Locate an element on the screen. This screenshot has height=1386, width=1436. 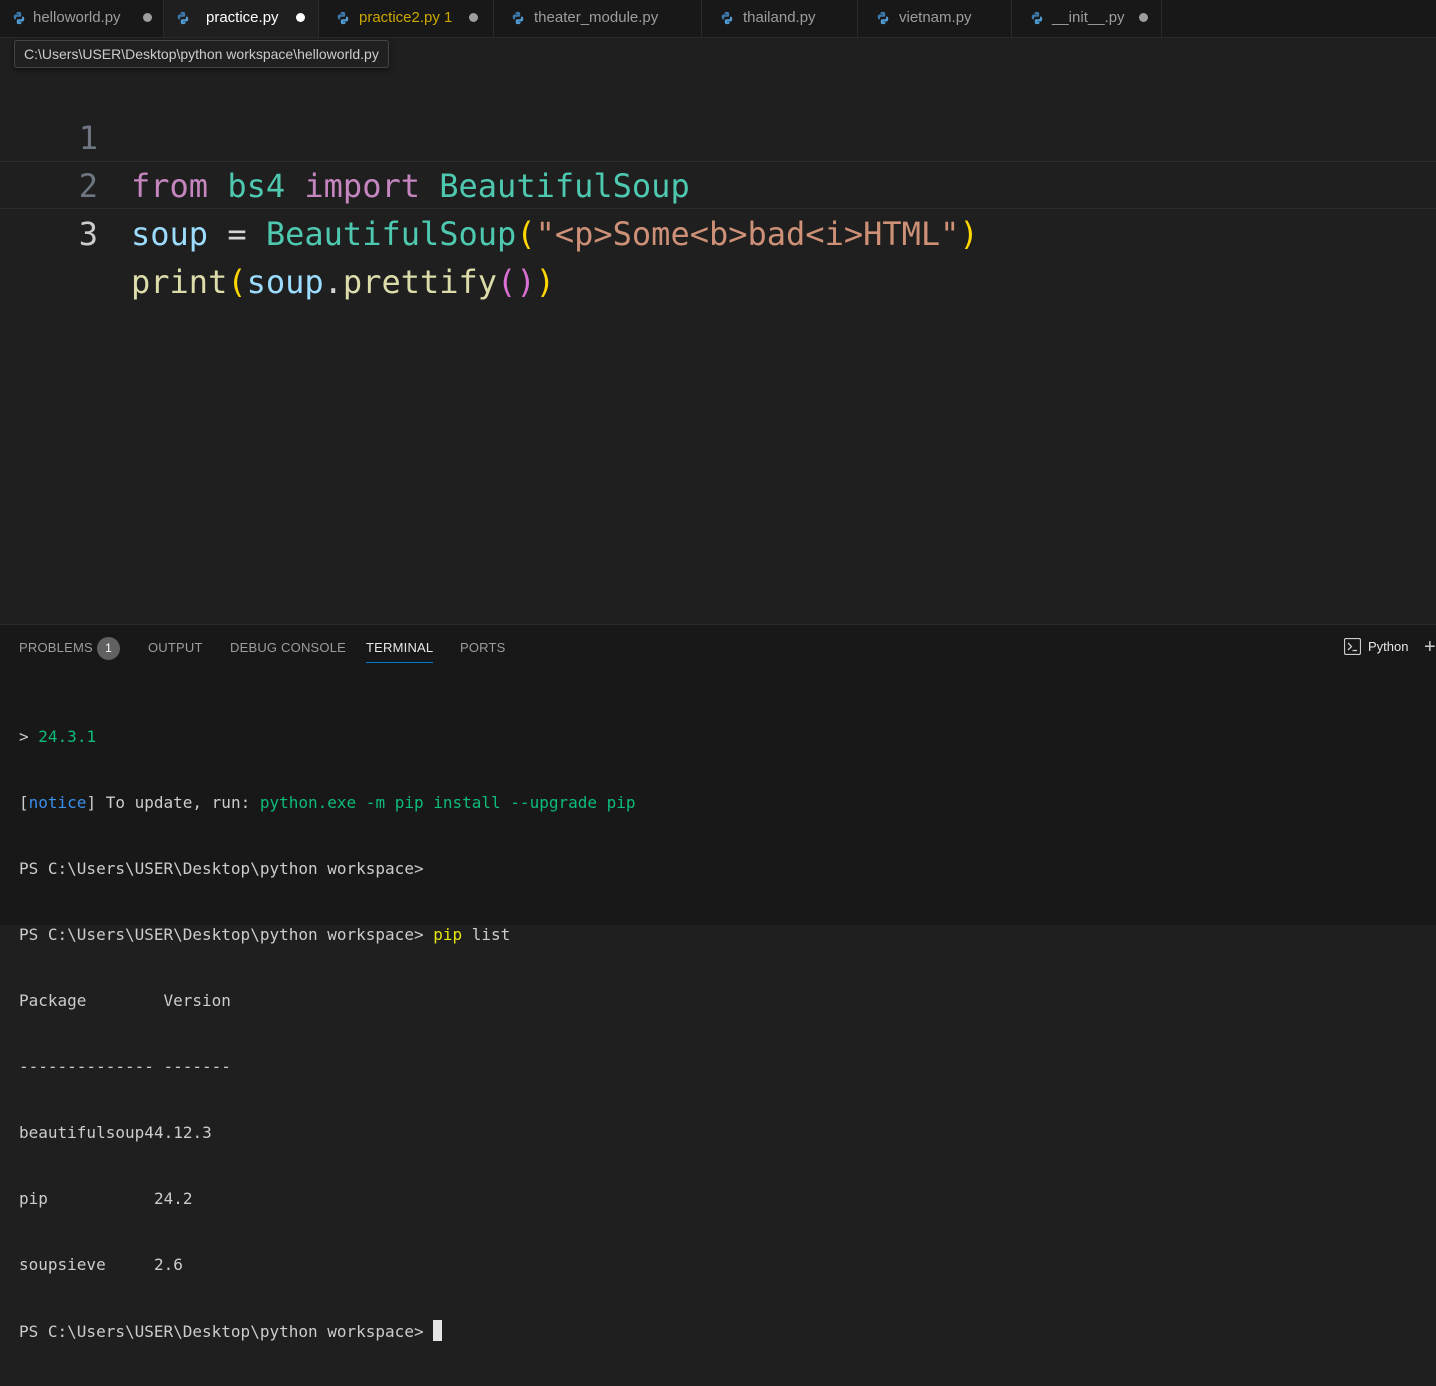
function-name: print is located at coordinates (179, 282).